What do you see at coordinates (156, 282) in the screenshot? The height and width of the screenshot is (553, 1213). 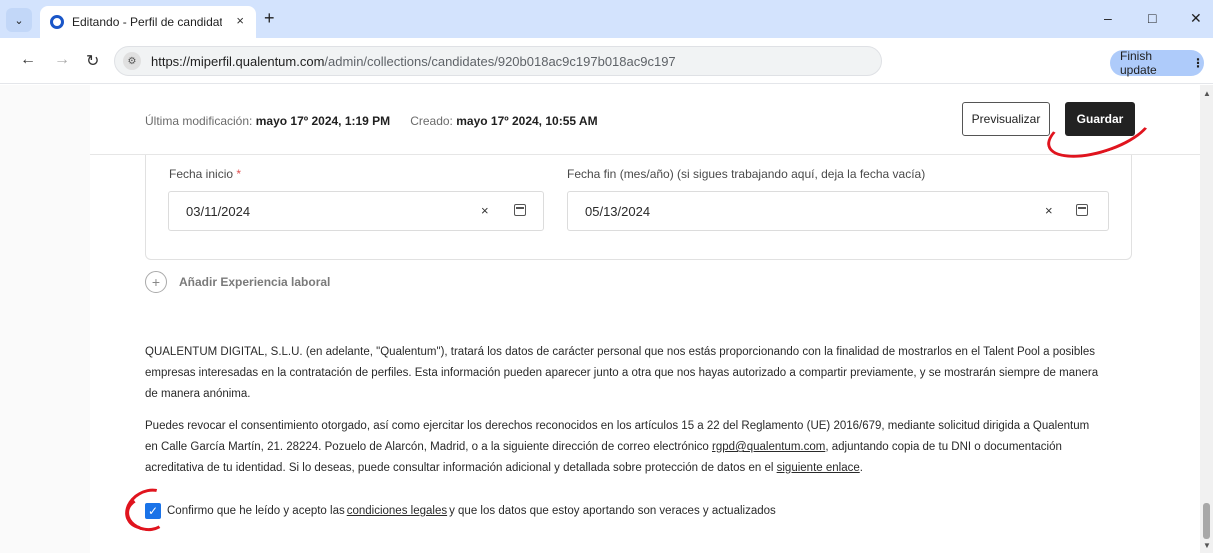 I see `plus-icon: +` at bounding box center [156, 282].